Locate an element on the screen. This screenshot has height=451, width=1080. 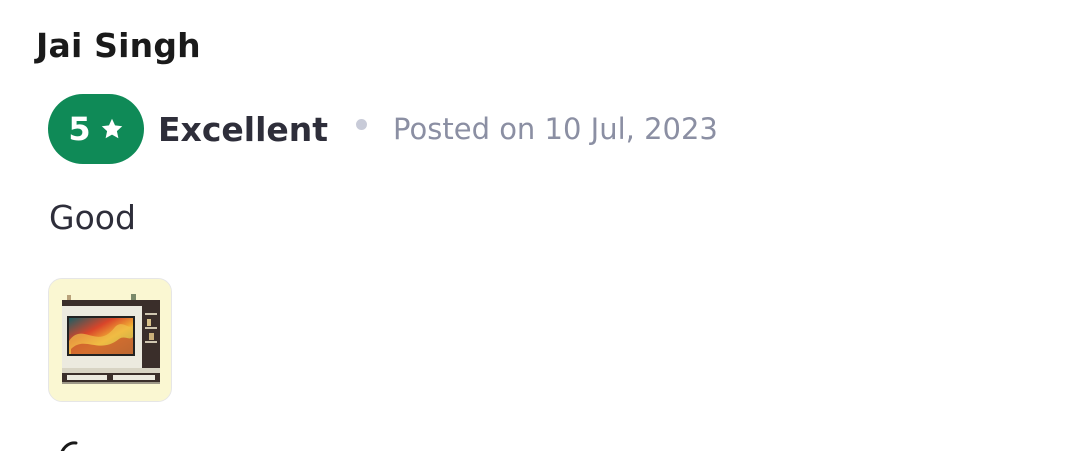
posted-date: Posted on 10 Jul, 2023 is located at coordinates (555, 129).